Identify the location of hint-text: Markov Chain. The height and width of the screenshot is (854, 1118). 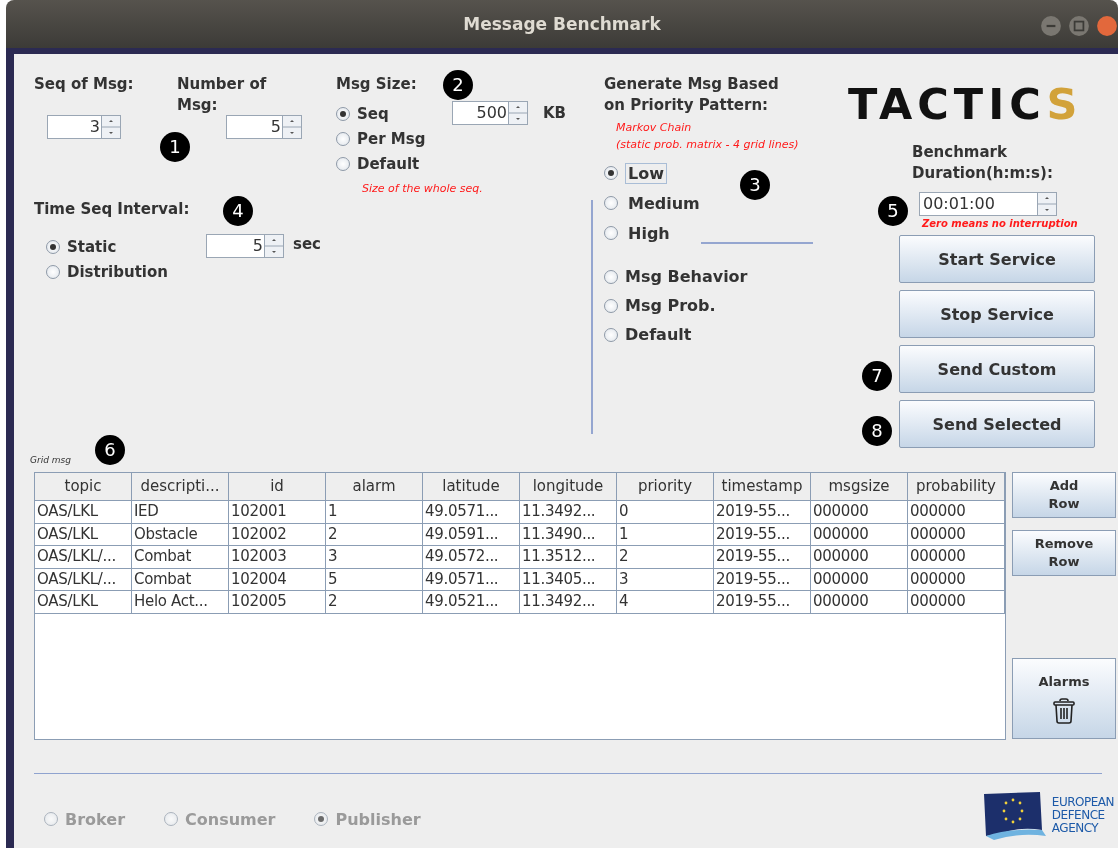
(654, 128).